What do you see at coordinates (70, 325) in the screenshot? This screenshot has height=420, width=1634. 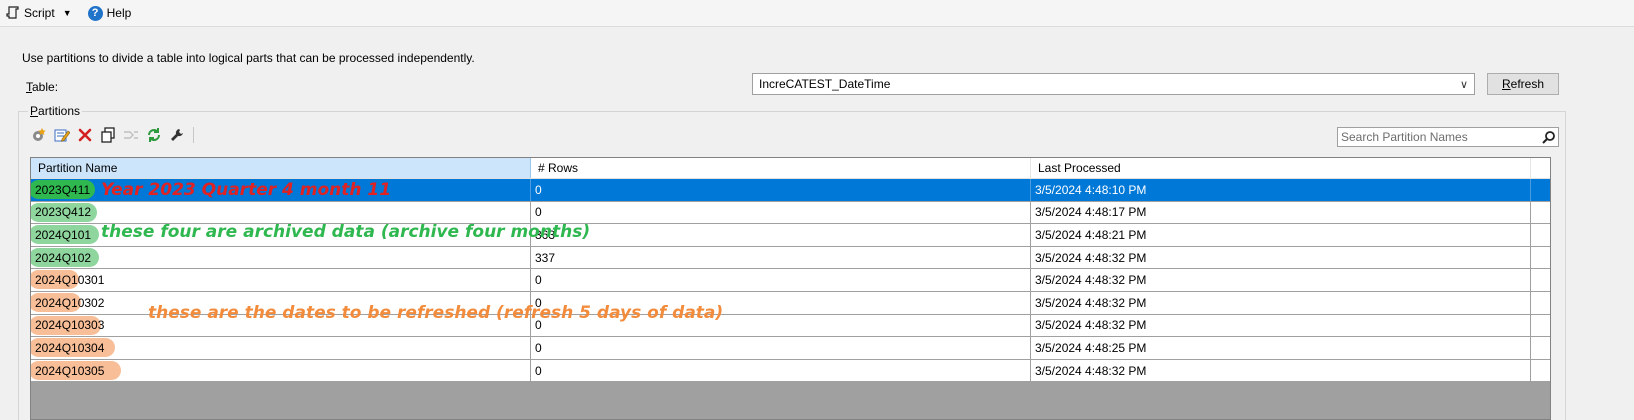 I see `partition-name: 2024Q10303` at bounding box center [70, 325].